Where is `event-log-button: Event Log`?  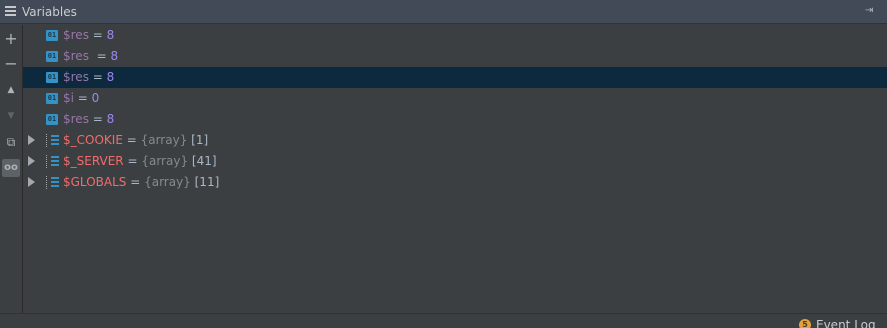 event-log-button: Event Log is located at coordinates (846, 323).